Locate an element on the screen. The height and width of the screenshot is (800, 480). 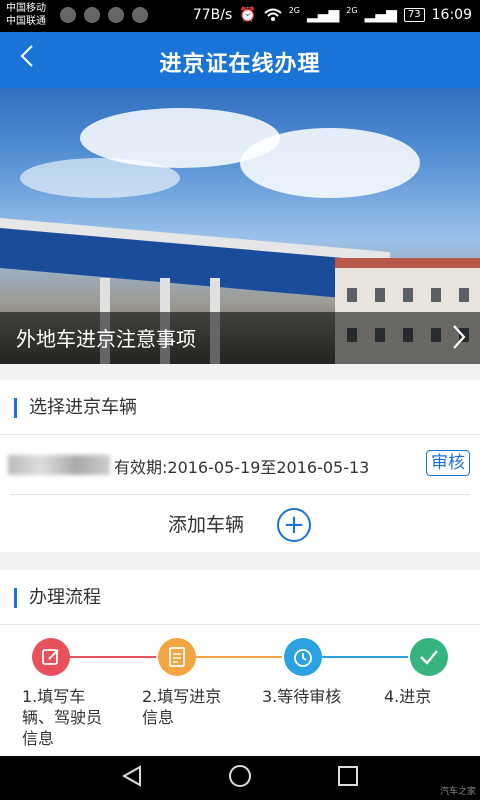
license-plate-blurred is located at coordinates (59, 465).